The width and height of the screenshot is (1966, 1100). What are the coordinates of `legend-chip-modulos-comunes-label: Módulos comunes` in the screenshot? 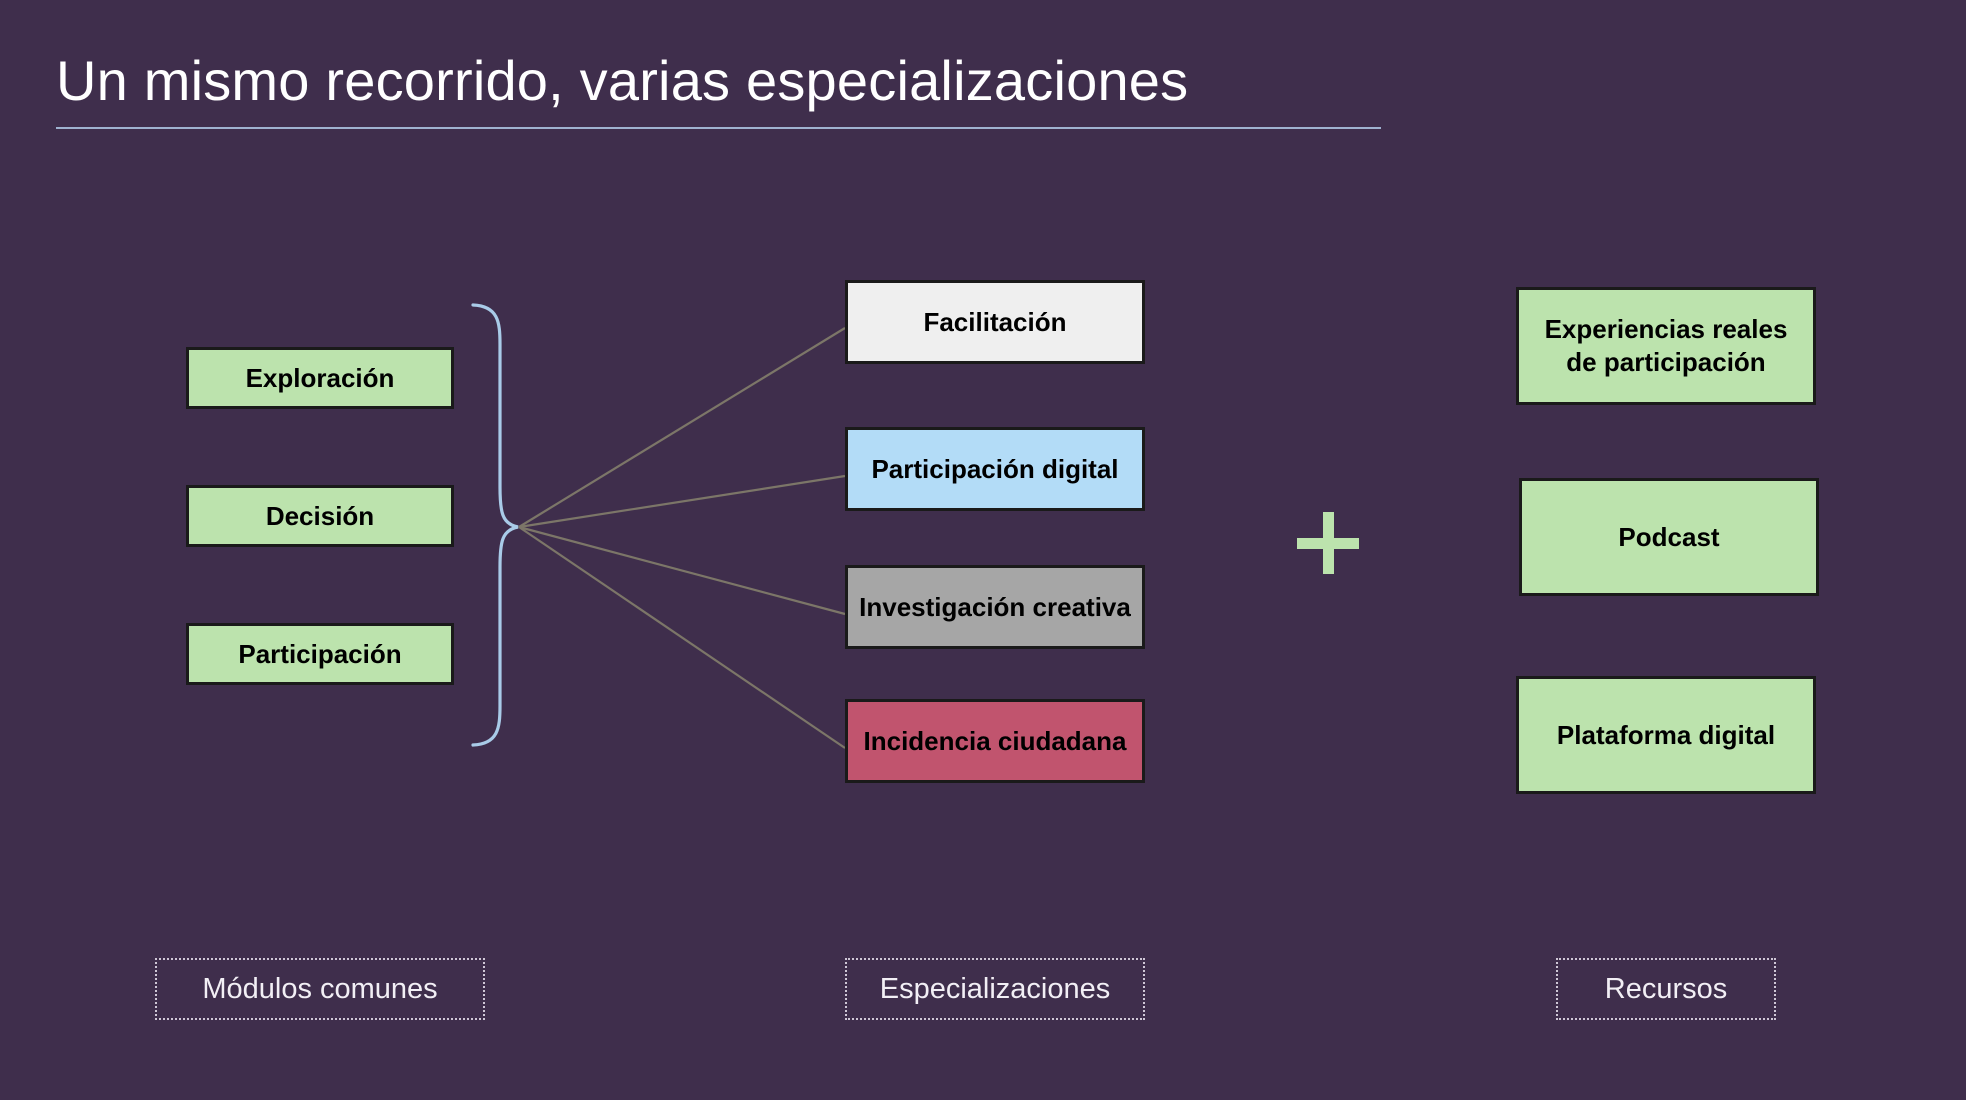 It's located at (320, 989).